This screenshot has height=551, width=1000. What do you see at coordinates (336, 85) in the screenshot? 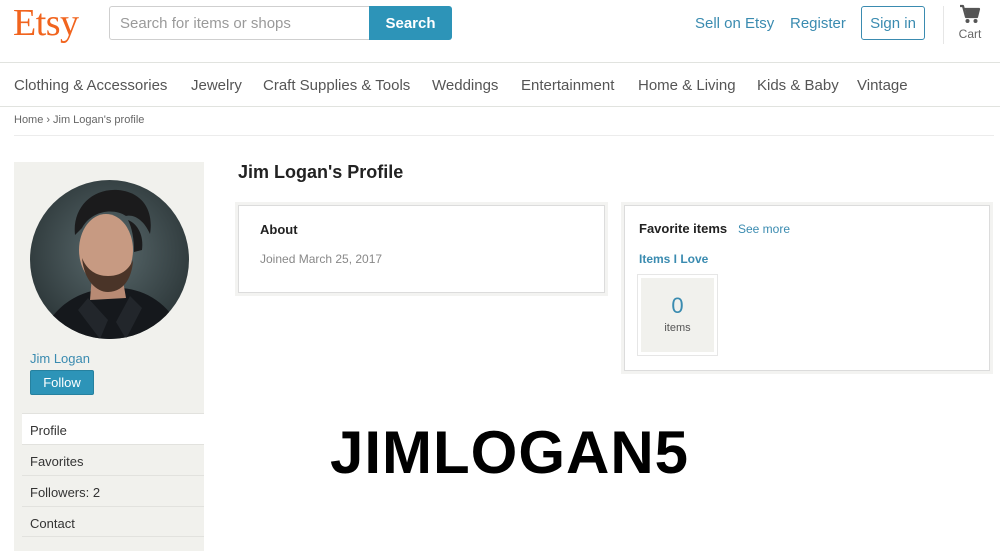
I see `category-craft-supplies: Craft Supplies & Tools` at bounding box center [336, 85].